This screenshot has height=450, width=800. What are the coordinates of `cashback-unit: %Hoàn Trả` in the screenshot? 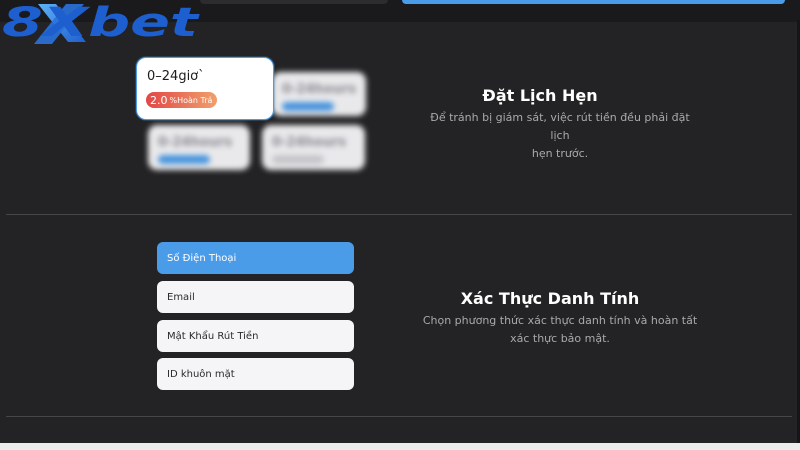 It's located at (191, 100).